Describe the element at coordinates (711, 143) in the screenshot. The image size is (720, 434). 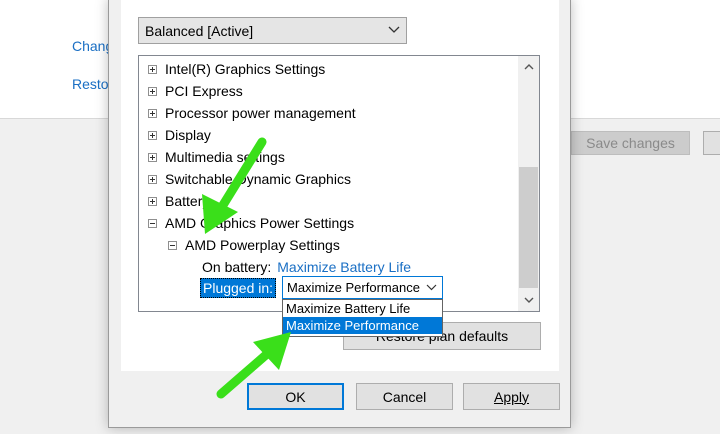
I see `background-cancel-button` at that location.